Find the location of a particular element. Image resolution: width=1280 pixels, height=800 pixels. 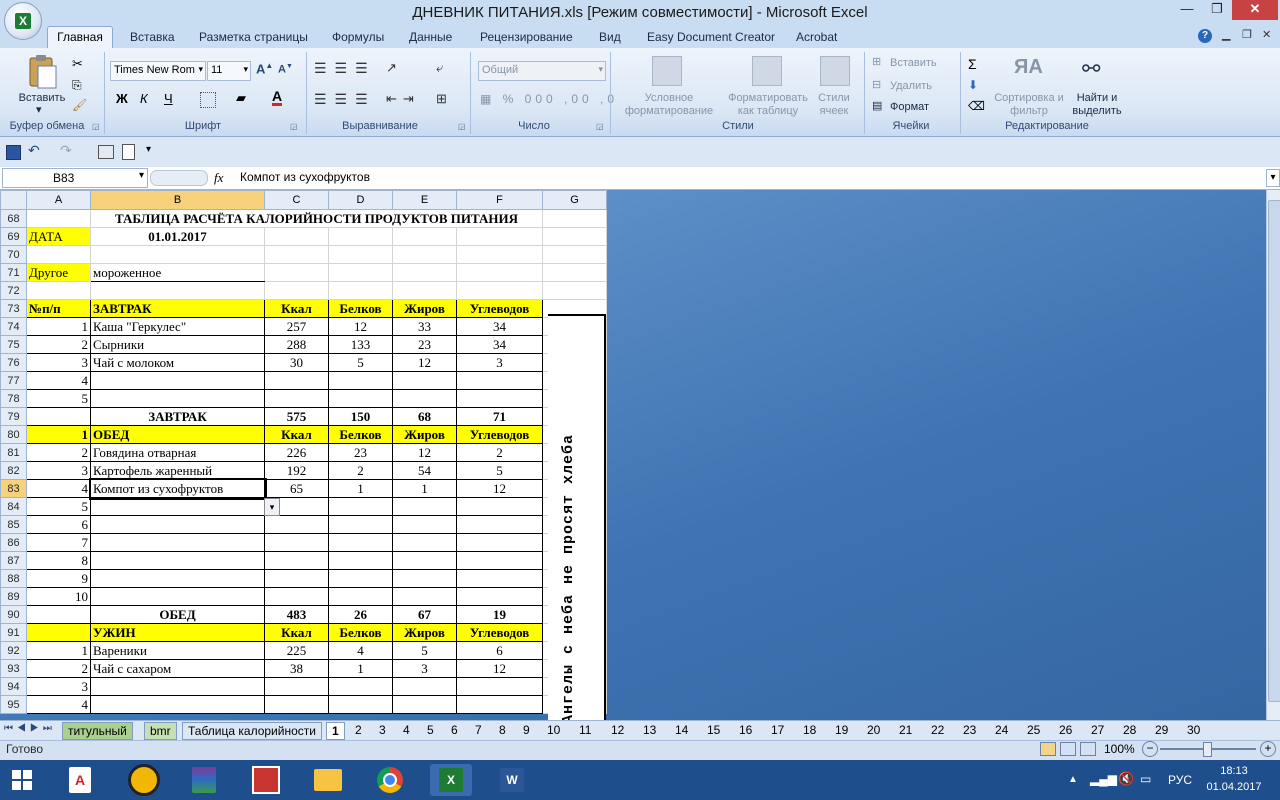

column-header: A is located at coordinates (58, 200).